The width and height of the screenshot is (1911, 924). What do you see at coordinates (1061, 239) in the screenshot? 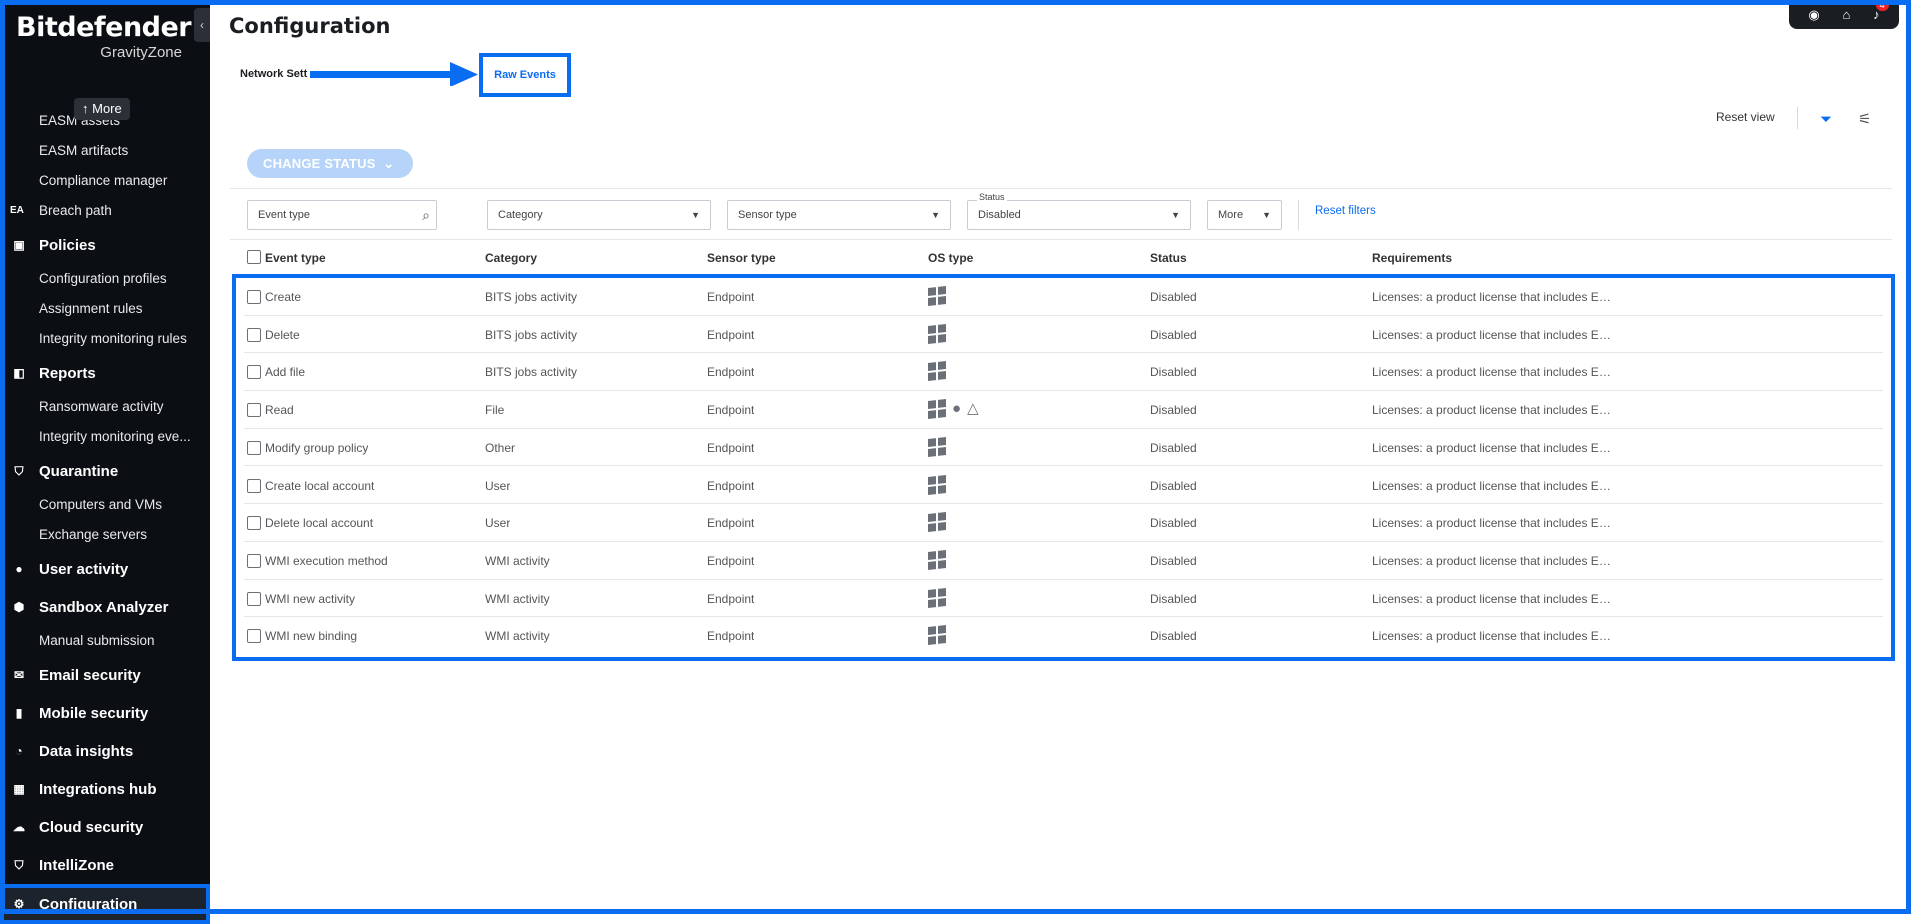
I see `divider` at bounding box center [1061, 239].